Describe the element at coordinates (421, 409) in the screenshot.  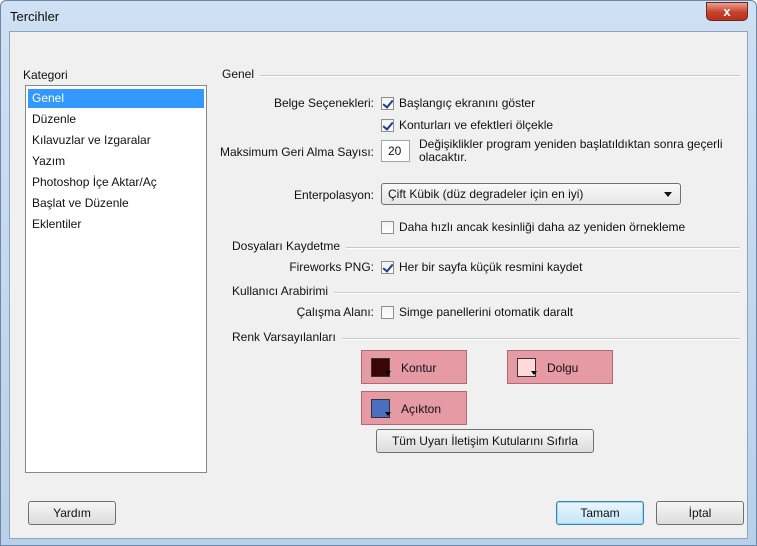
I see `highlight-color-label: Açıkton` at that location.